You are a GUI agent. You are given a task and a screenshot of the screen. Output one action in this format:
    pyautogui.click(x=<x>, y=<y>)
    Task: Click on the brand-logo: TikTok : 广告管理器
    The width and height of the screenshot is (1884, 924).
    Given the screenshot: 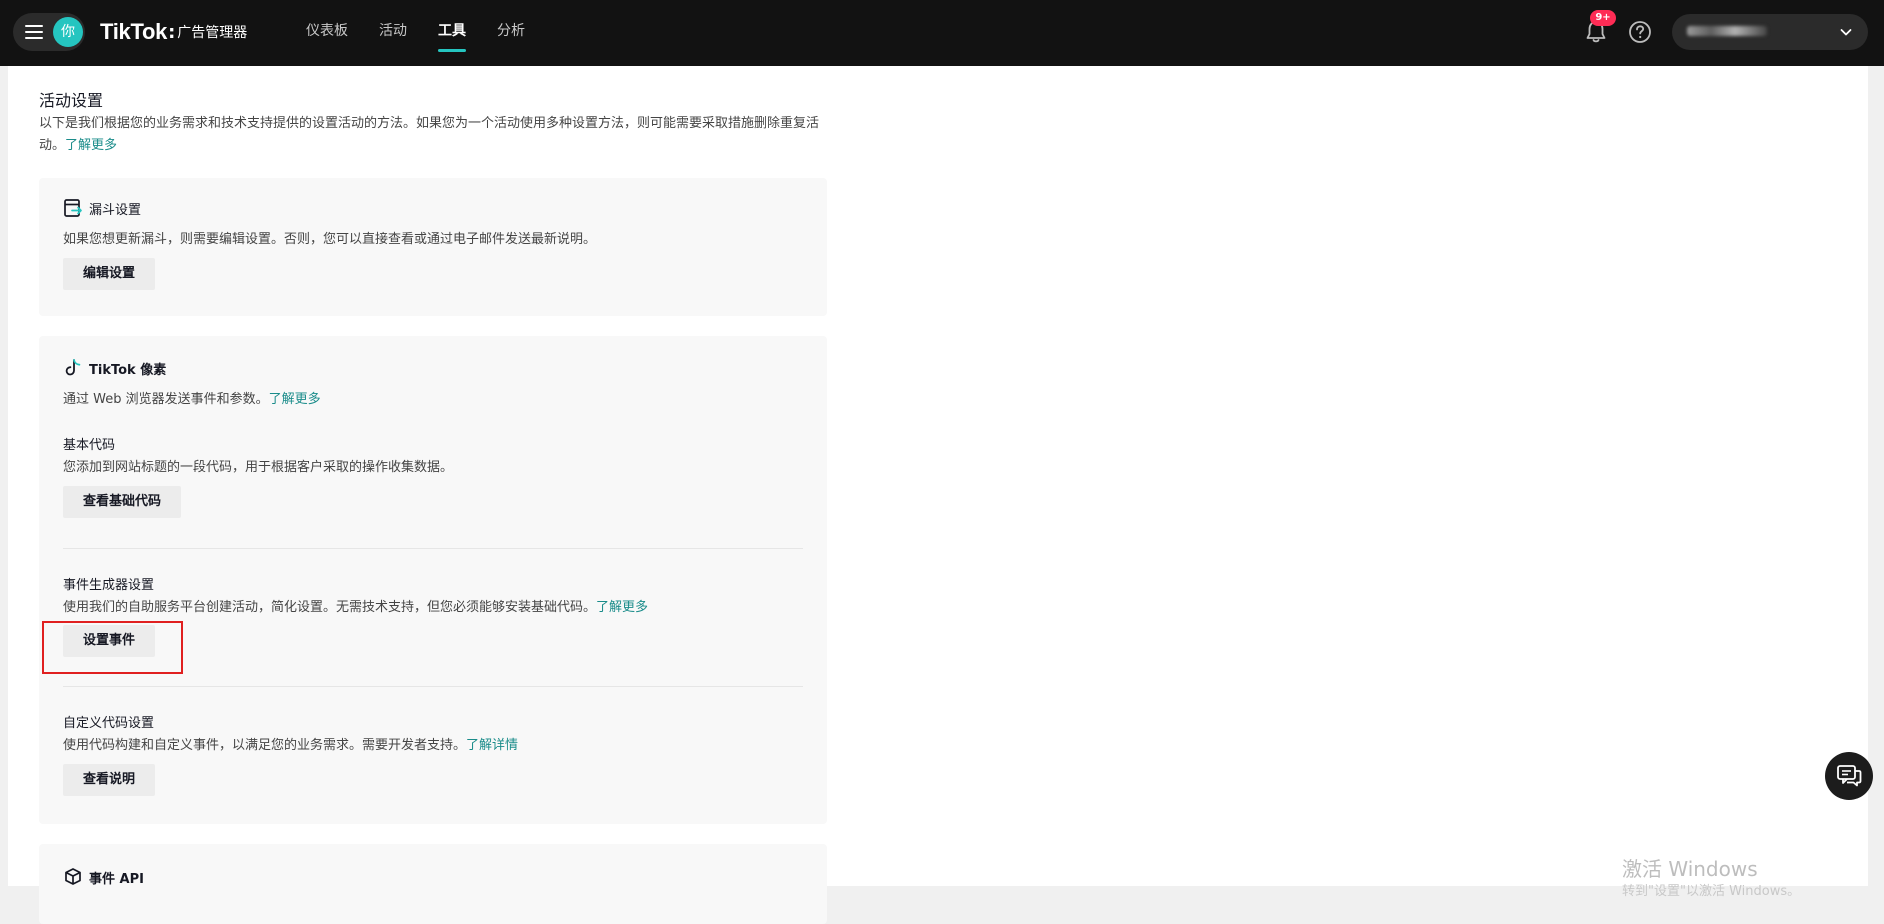 What is the action you would take?
    pyautogui.click(x=173, y=32)
    